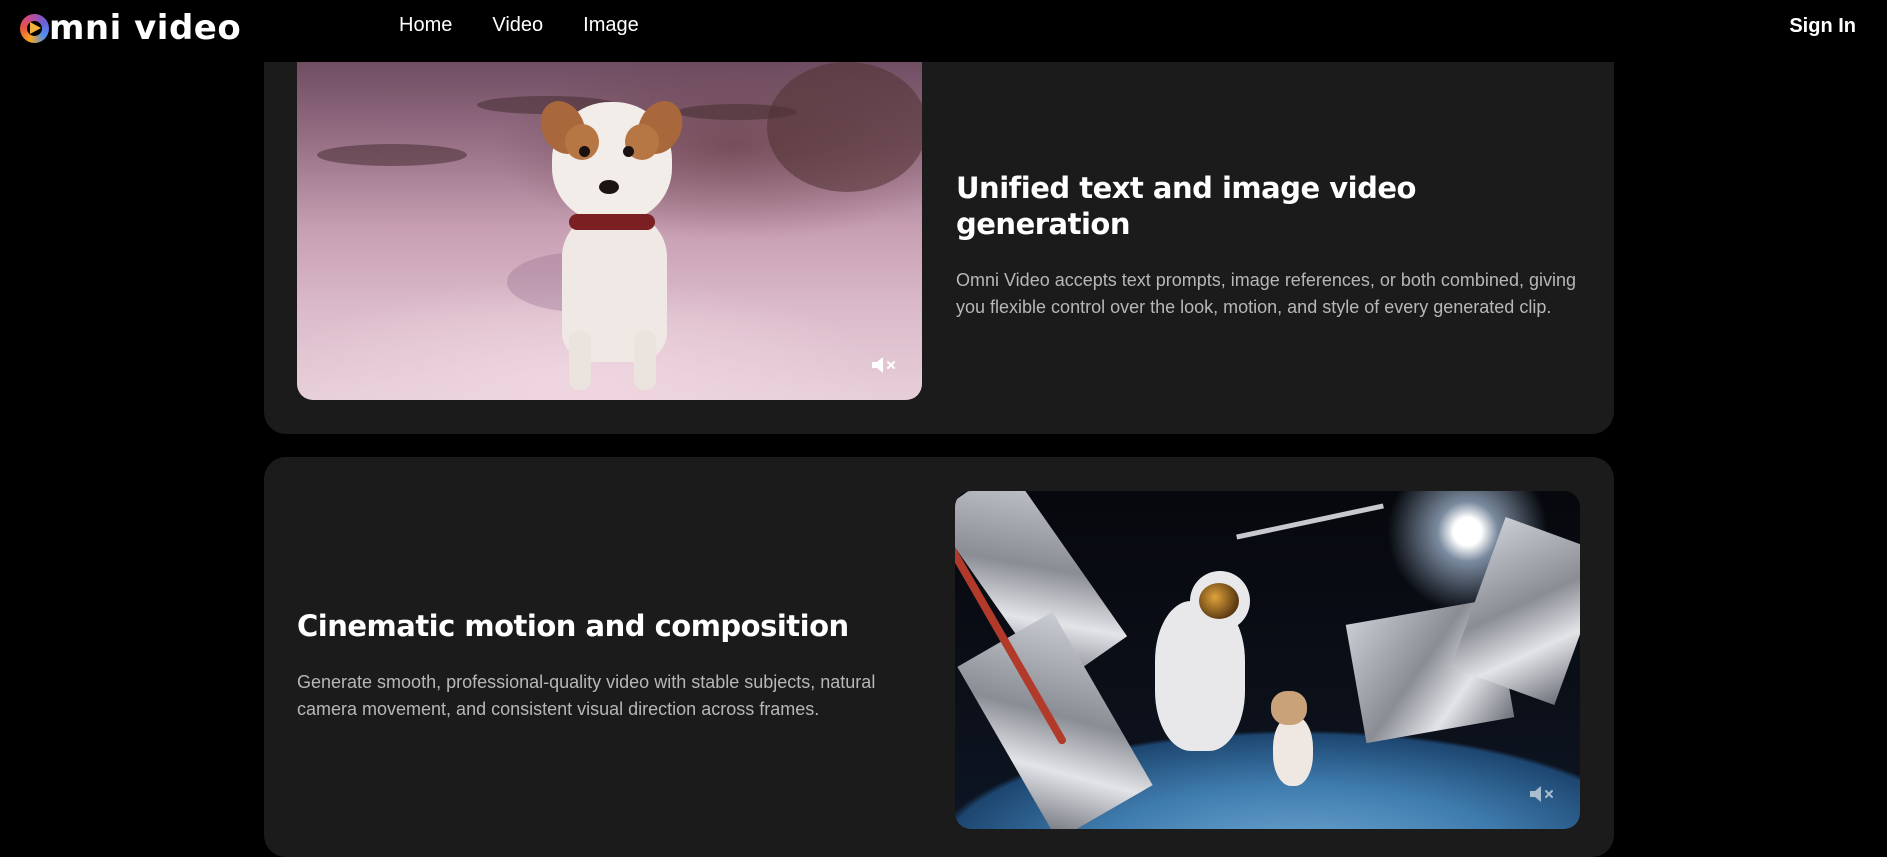 The width and height of the screenshot is (1887, 857). Describe the element at coordinates (425, 25) in the screenshot. I see `nav-item-home: Home` at that location.